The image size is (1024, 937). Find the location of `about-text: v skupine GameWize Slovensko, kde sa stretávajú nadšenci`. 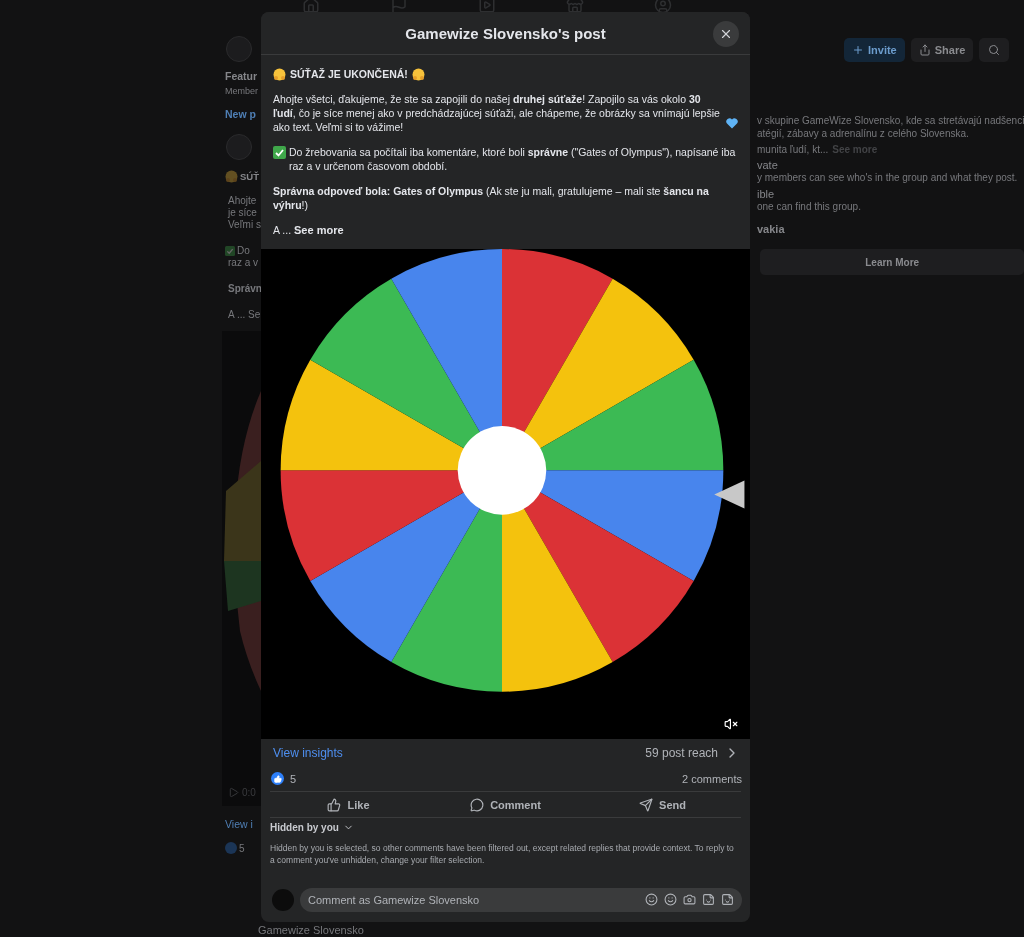

about-text: v skupine GameWize Slovensko, kde sa stretávajú nadšenci is located at coordinates (890, 120).